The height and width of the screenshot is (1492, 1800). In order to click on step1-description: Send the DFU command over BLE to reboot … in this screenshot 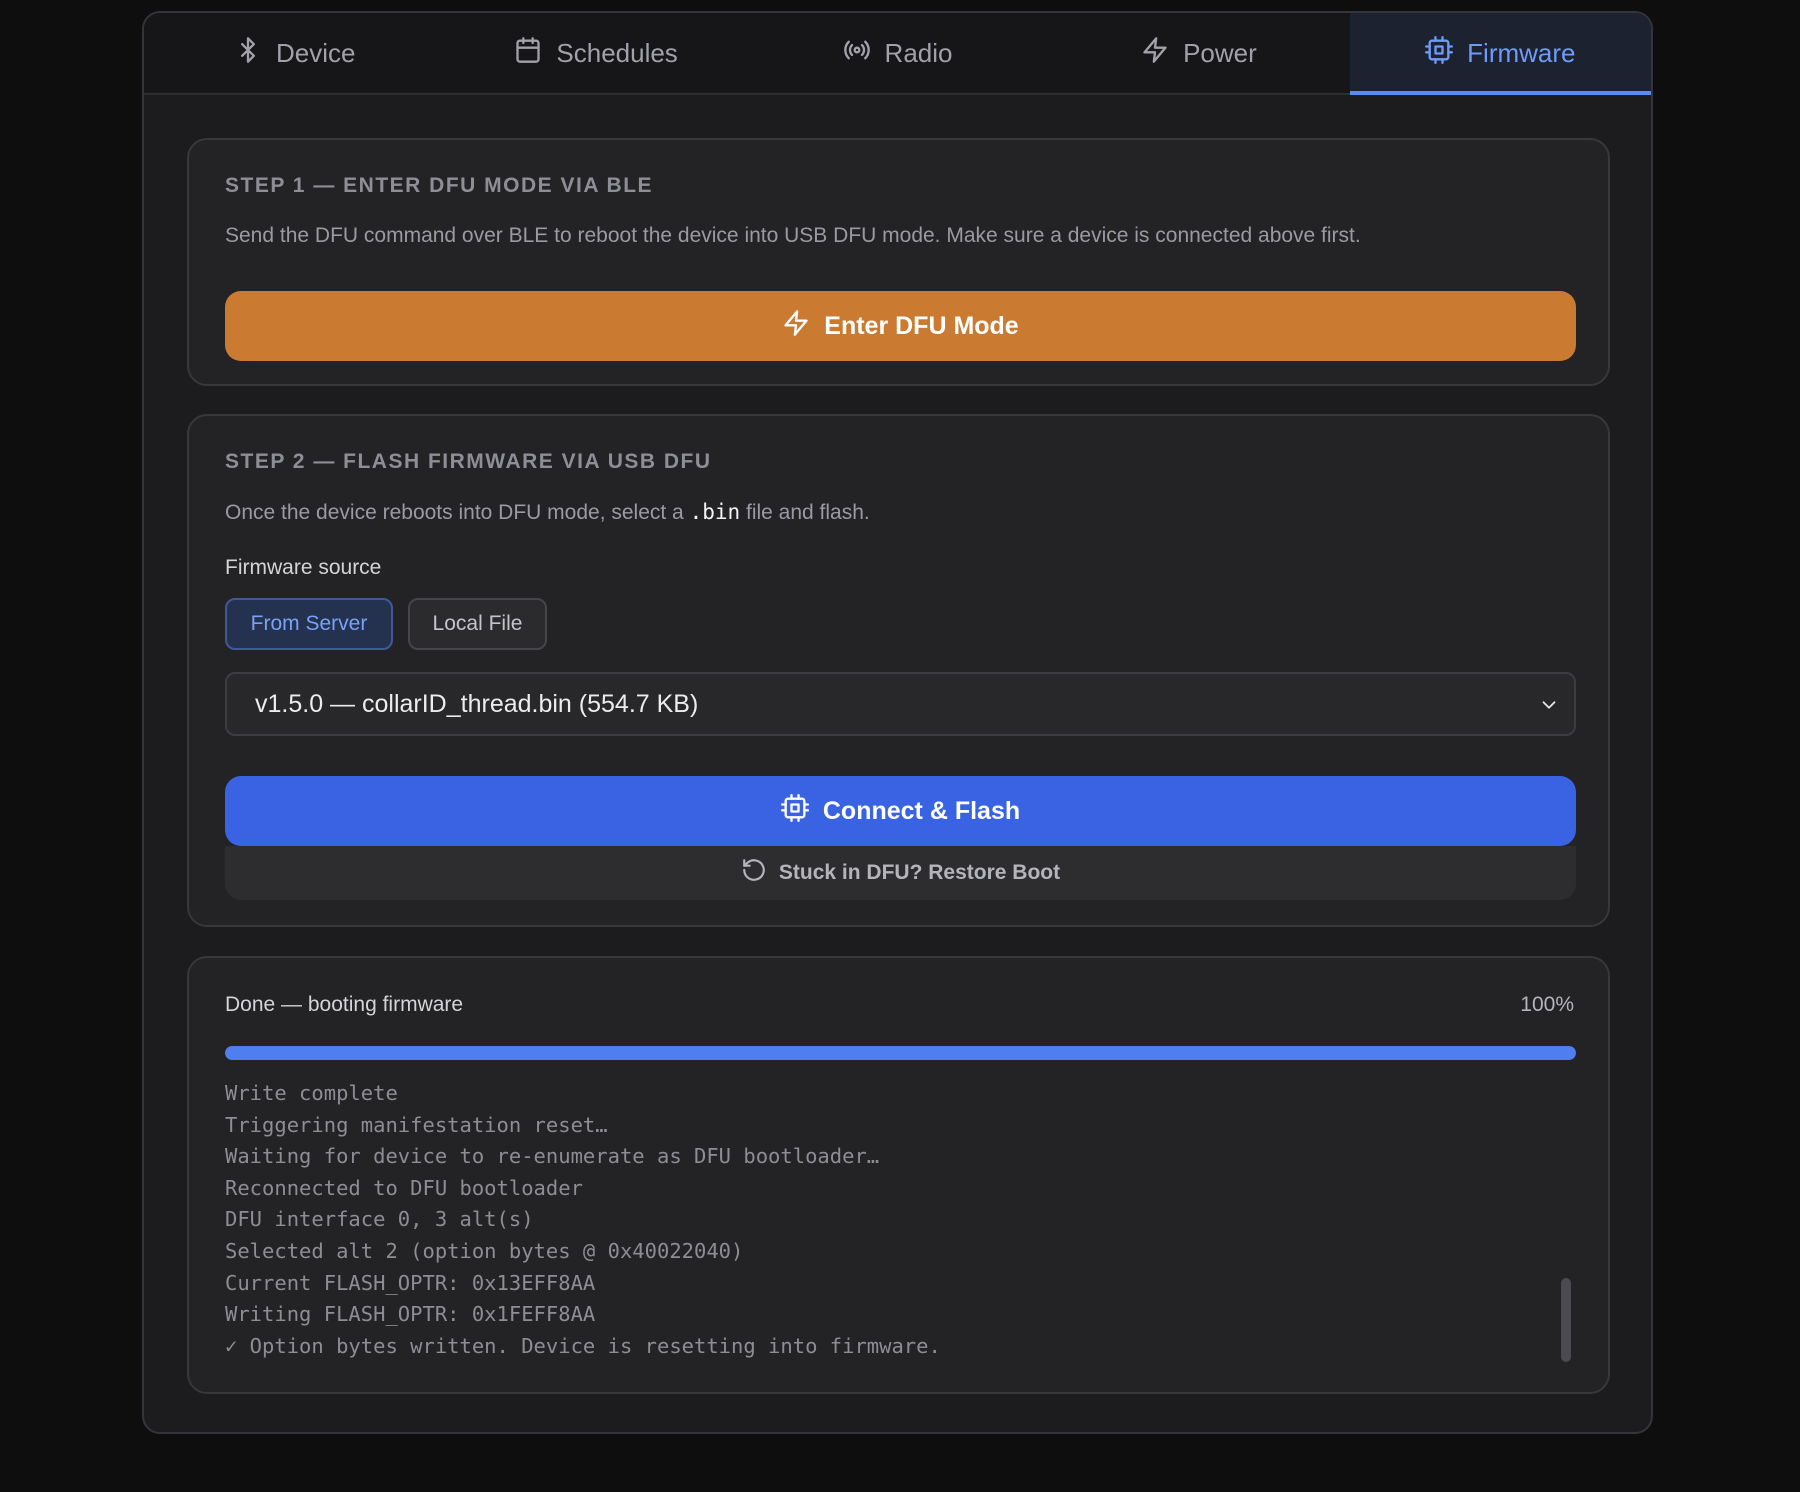, I will do `click(793, 235)`.